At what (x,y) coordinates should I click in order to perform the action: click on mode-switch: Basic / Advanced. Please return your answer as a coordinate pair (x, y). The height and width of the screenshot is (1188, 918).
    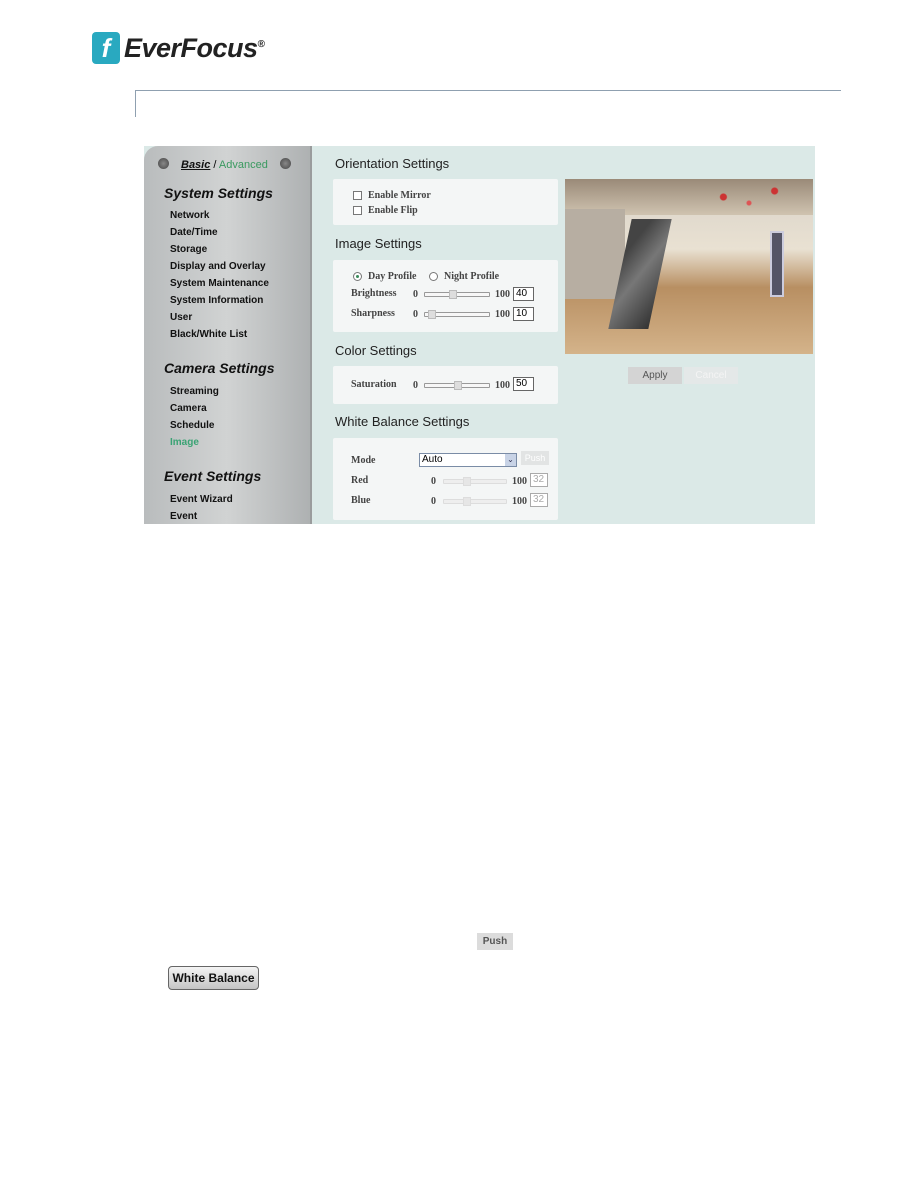
    Looking at the image, I should click on (224, 165).